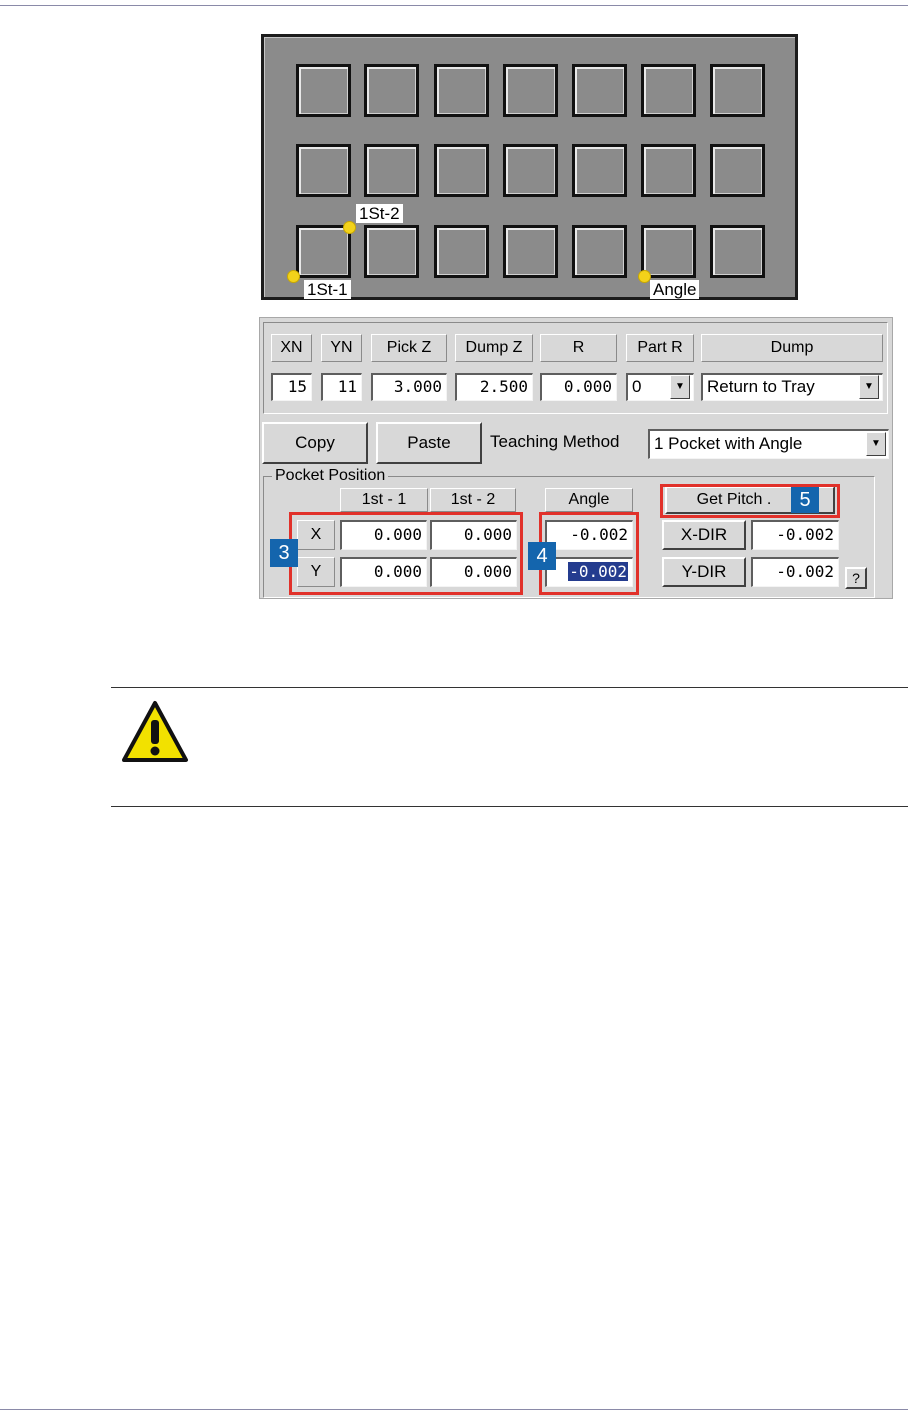 This screenshot has height=1421, width=908. What do you see at coordinates (795, 572) in the screenshot?
I see `y-dir-field: -0.002` at bounding box center [795, 572].